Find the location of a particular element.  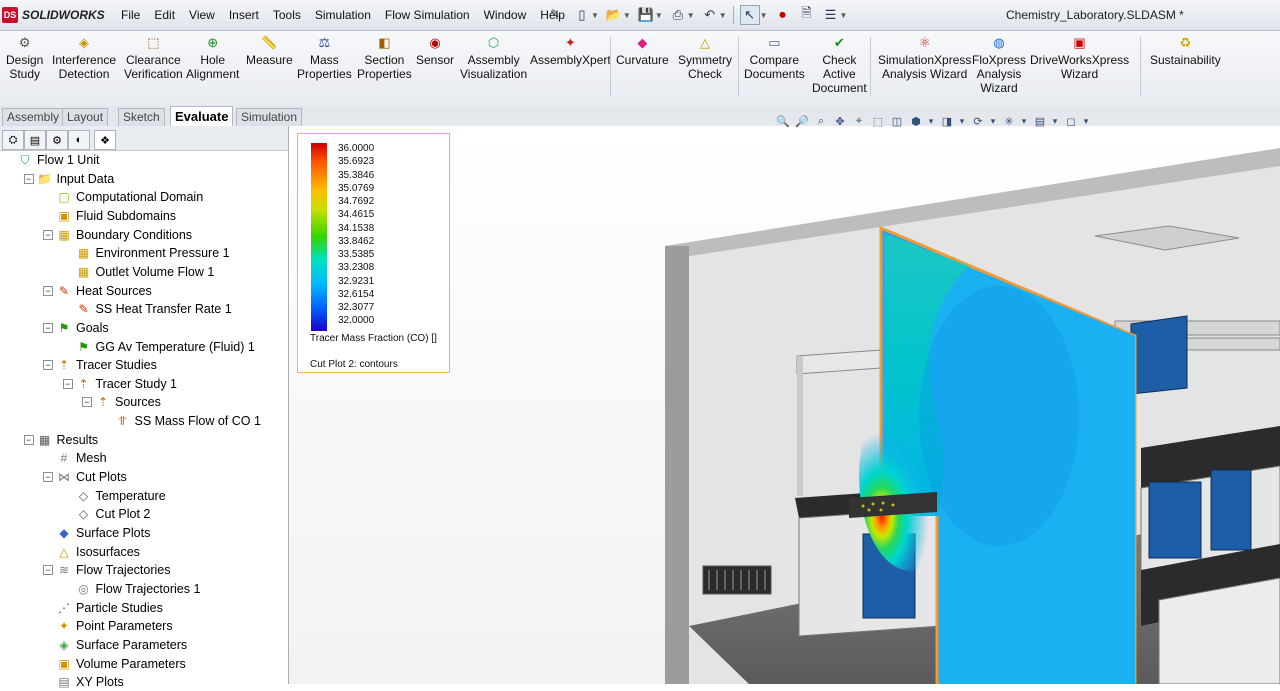

flow-simulation-tab-icon: ❖ is located at coordinates (105, 140).